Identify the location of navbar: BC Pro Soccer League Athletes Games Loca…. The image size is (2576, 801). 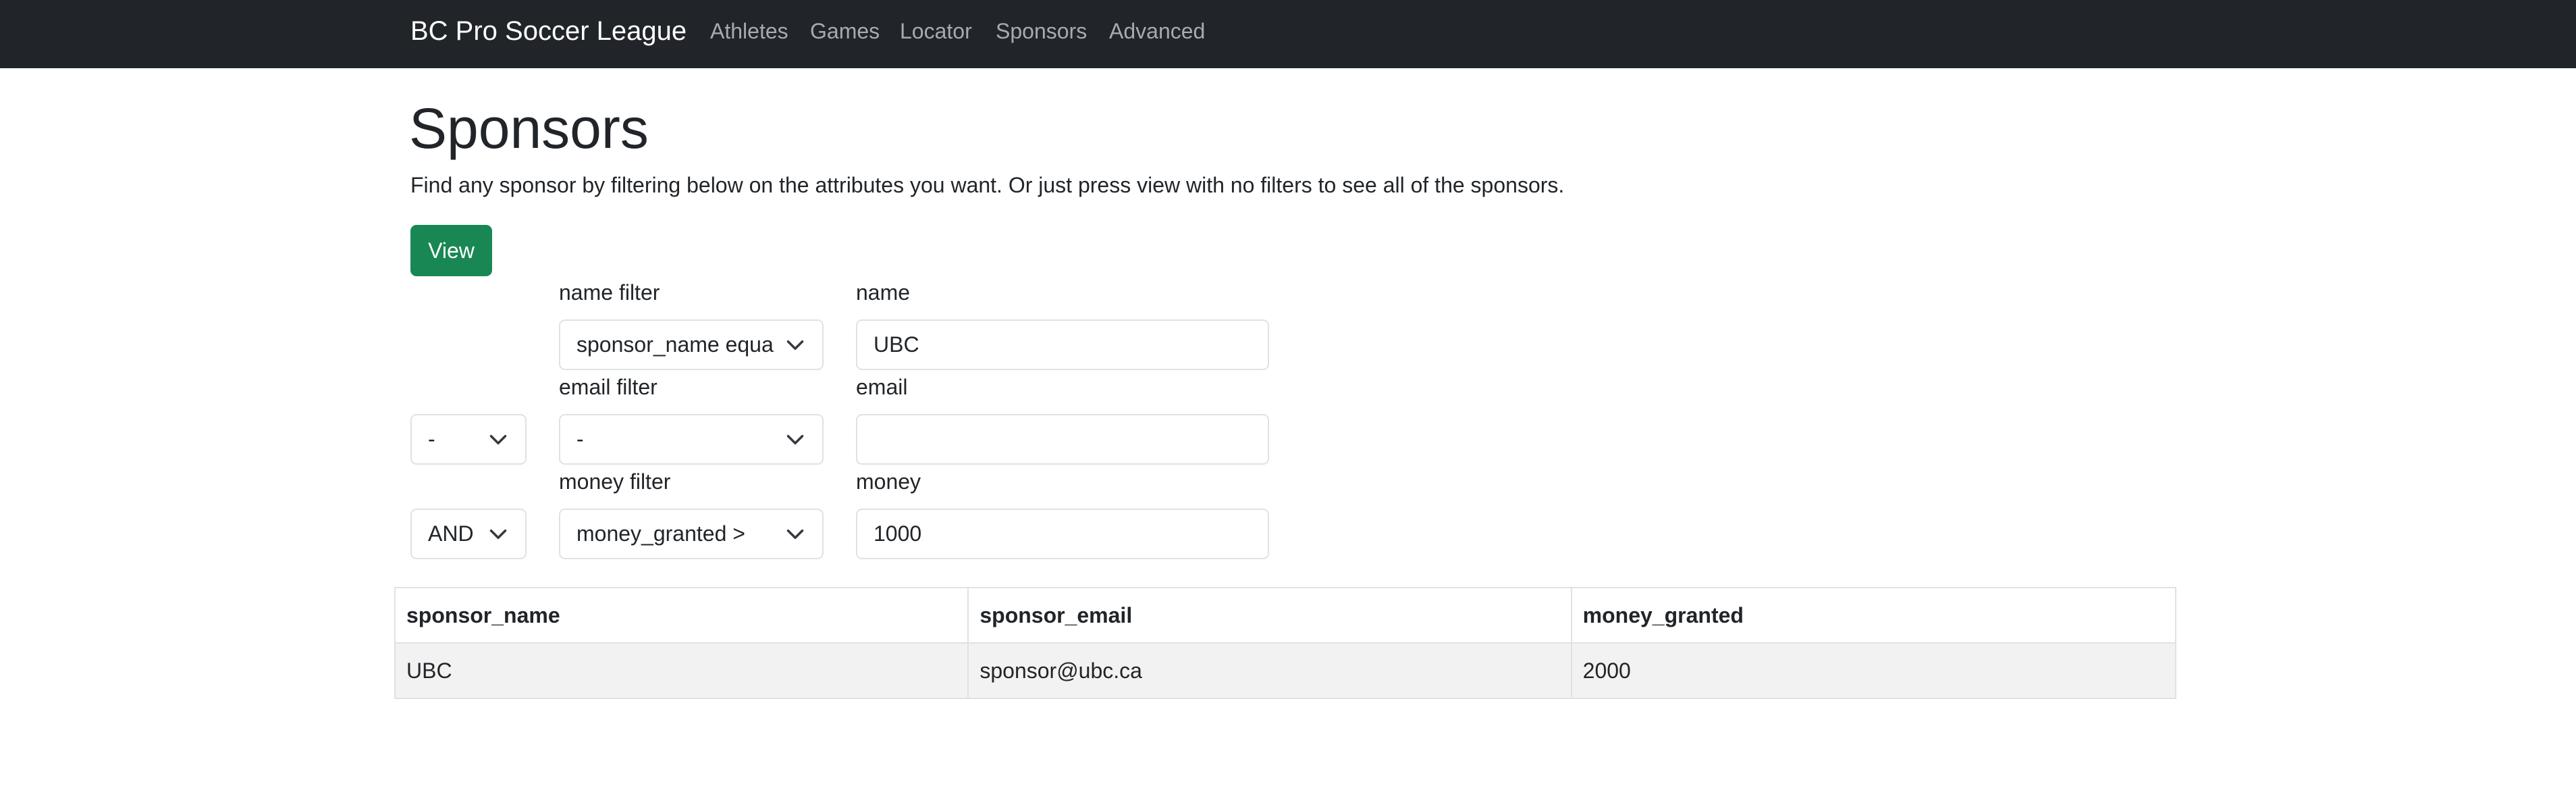
(1288, 34).